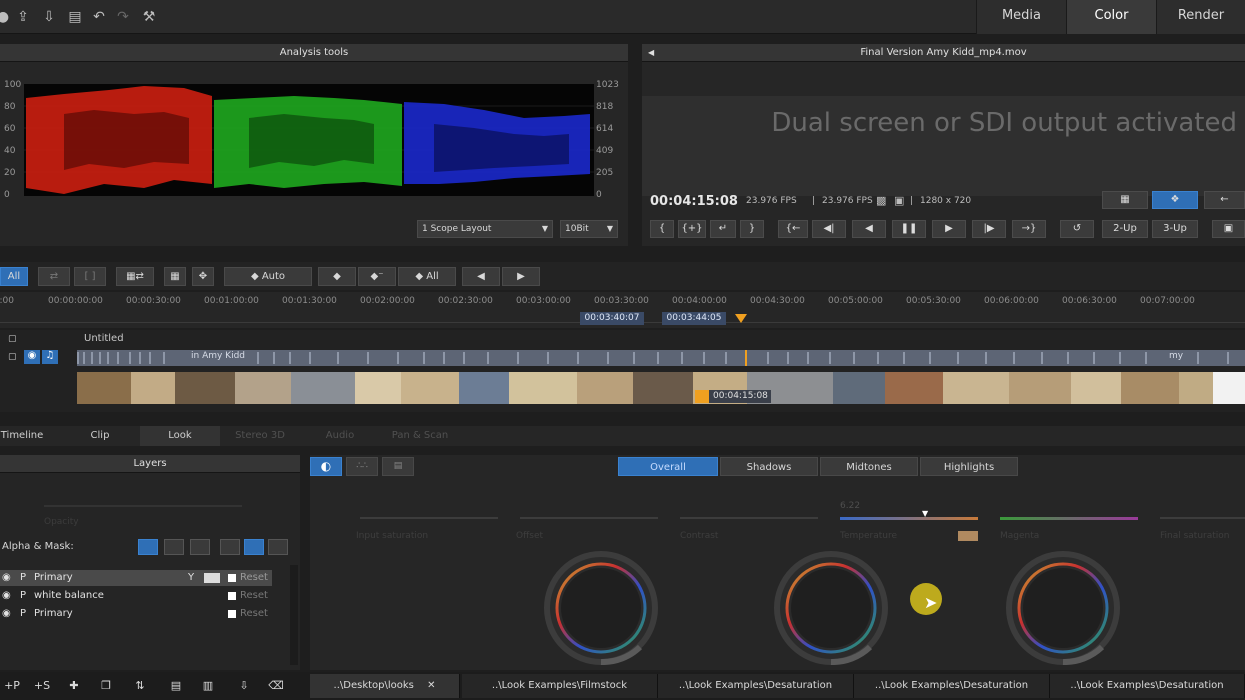 The image size is (1245, 700). Describe the element at coordinates (925, 513) in the screenshot. I see `temperature-handle-icon: ▼` at that location.